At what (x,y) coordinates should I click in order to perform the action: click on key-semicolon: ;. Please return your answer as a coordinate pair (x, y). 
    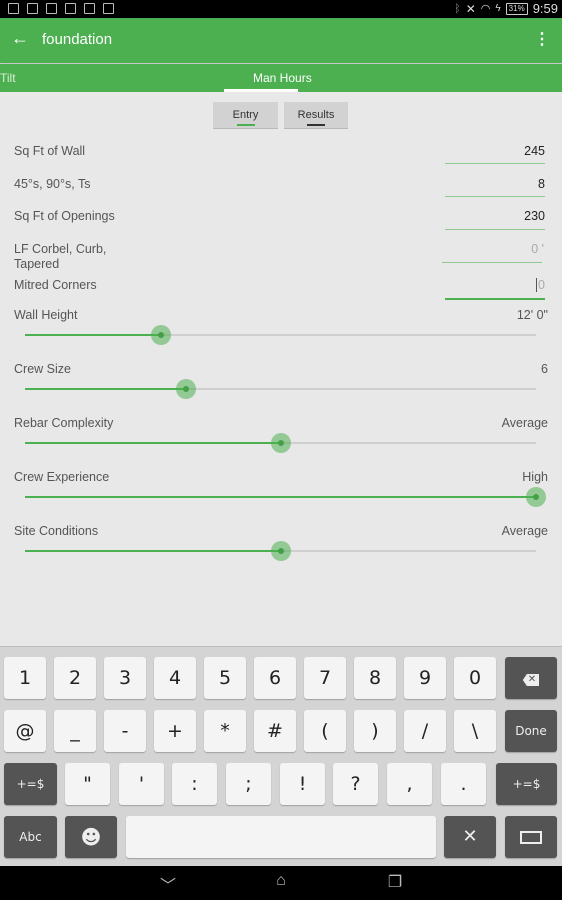
    Looking at the image, I should click on (248, 784).